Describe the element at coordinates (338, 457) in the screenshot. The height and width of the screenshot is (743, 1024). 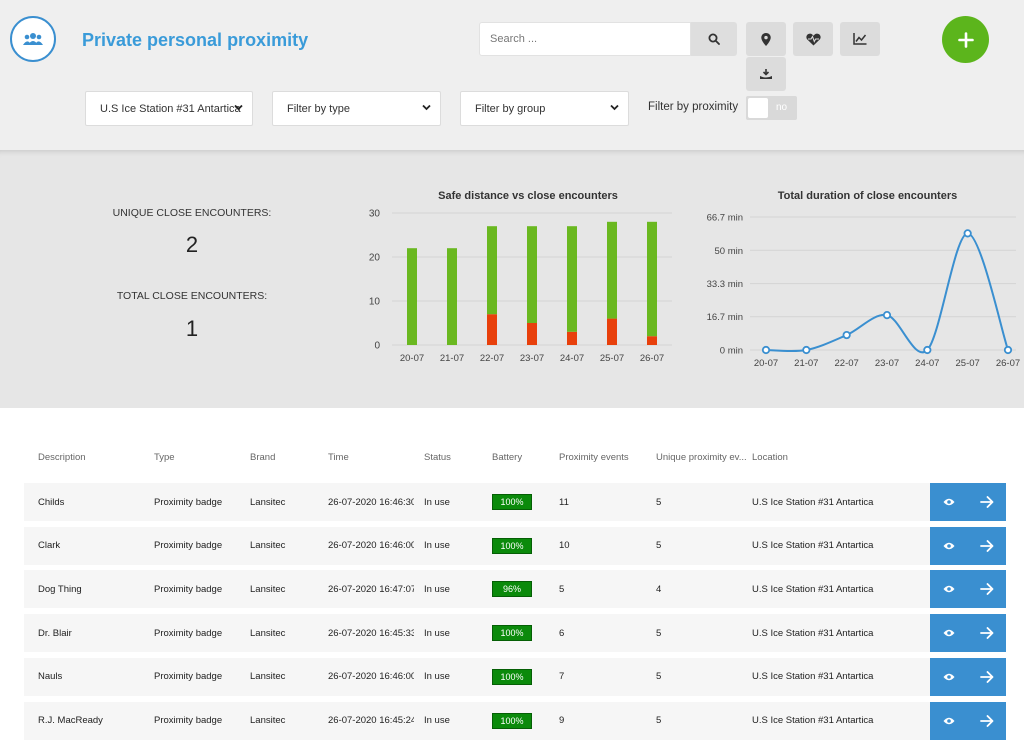
I see `column-header-time: Time` at that location.